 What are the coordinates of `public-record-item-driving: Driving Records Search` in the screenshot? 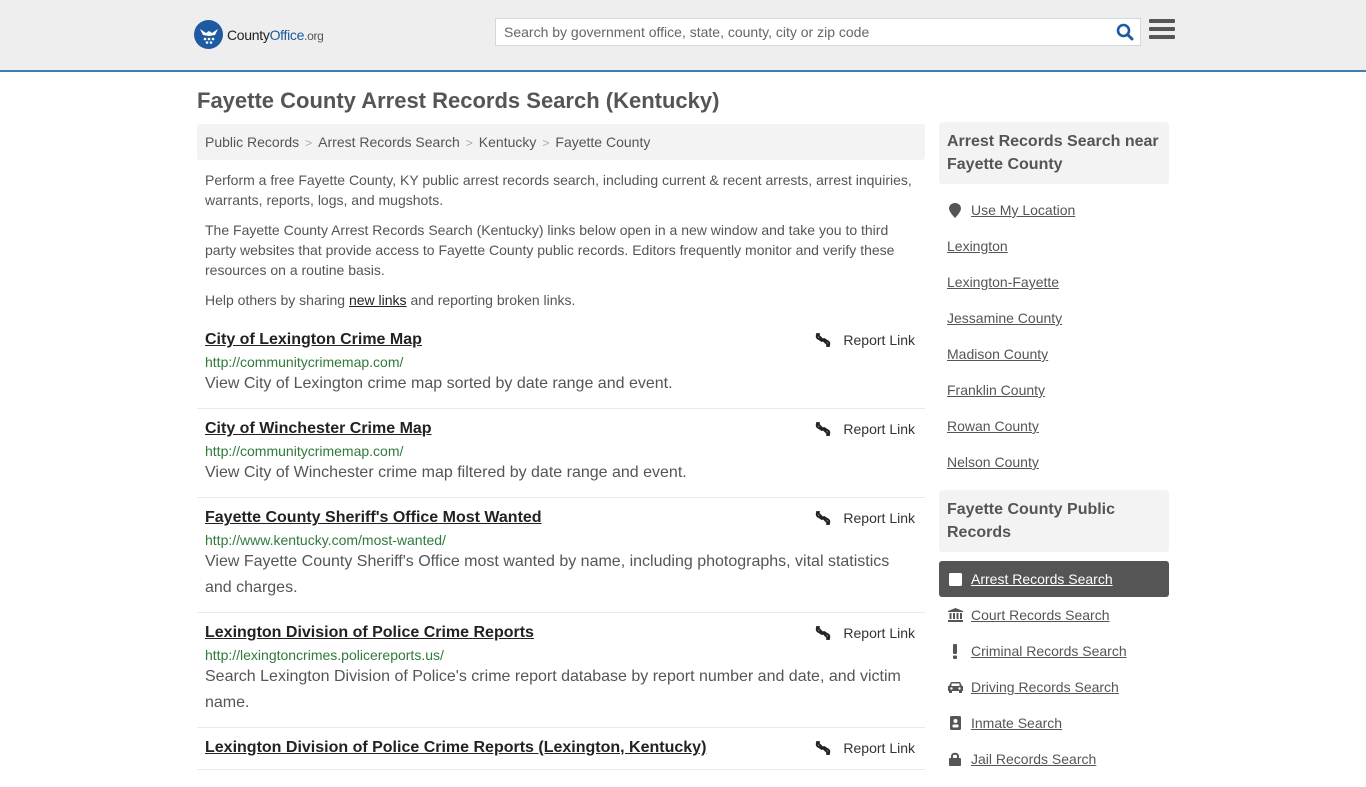 It's located at (1054, 687).